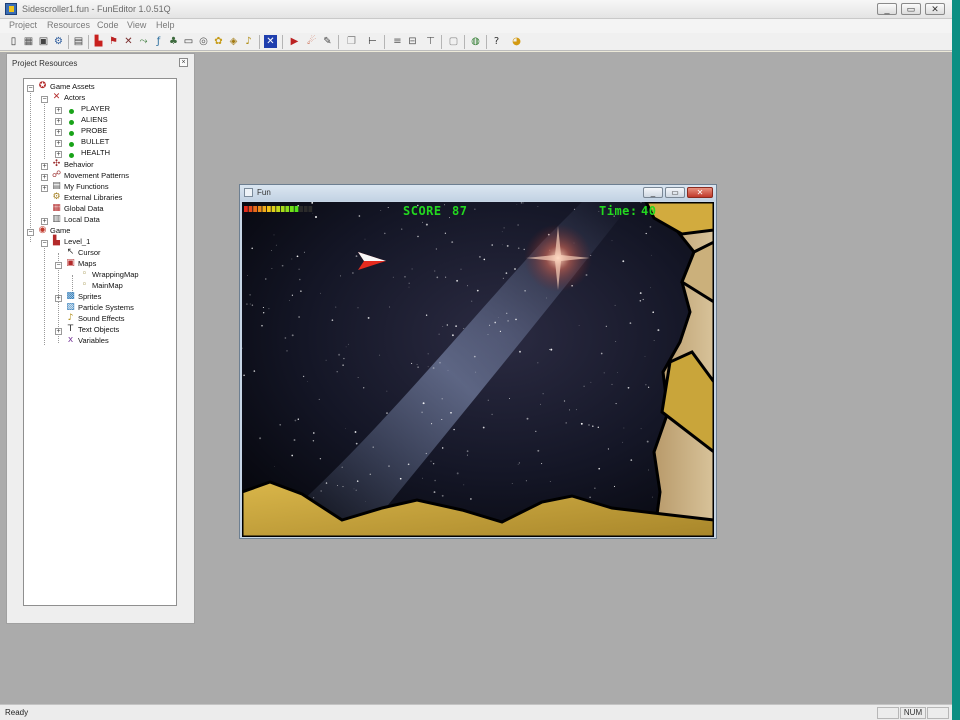  What do you see at coordinates (478, 193) in the screenshot?
I see `game-window-title-bar: Fun _ ▭ ✕` at bounding box center [478, 193].